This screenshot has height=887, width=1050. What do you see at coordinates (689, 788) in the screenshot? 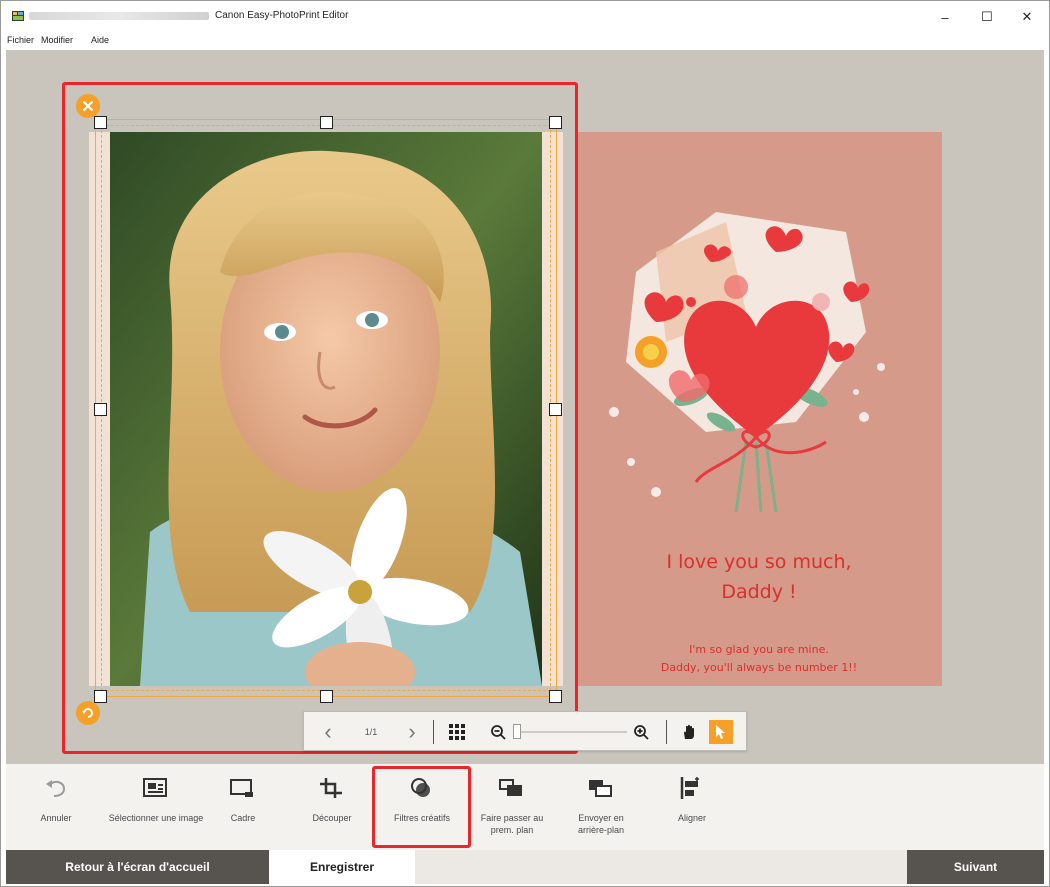
I see `align-icon` at bounding box center [689, 788].